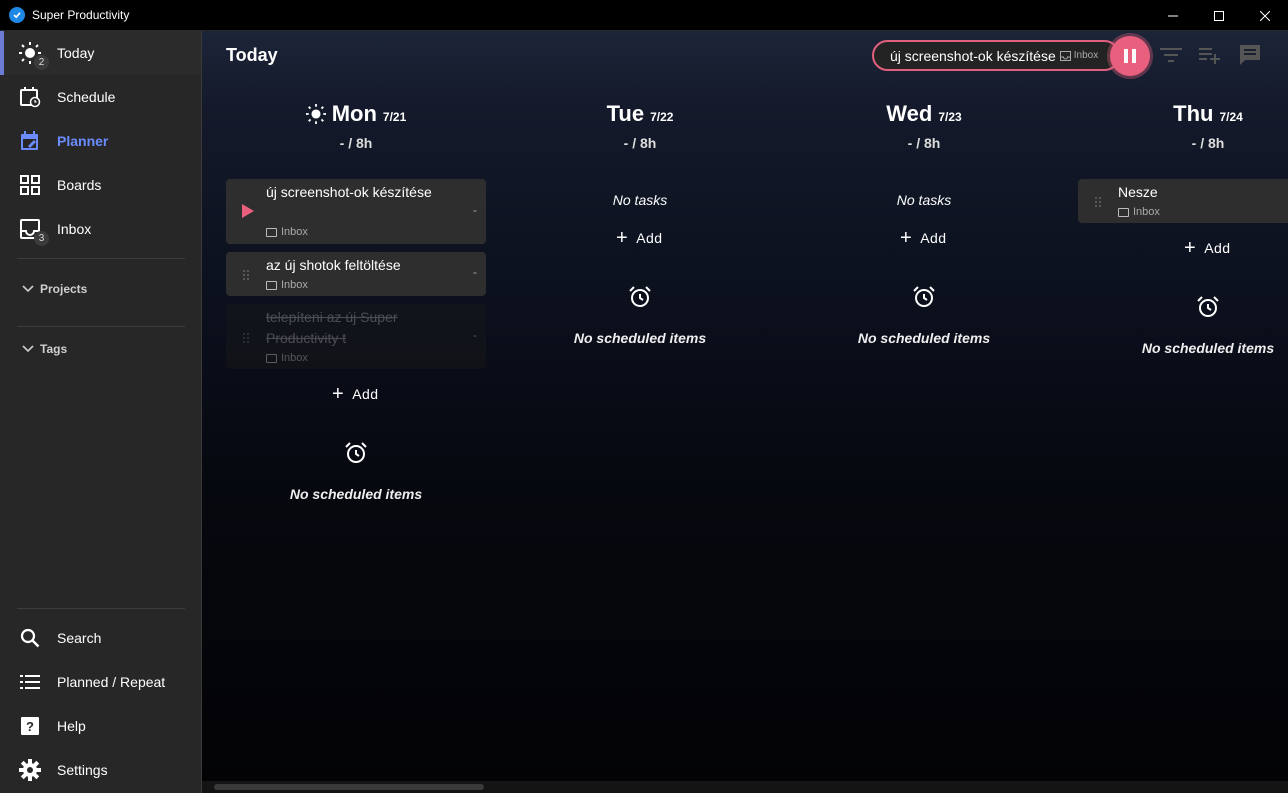 This screenshot has height=793, width=1288. I want to click on filter-button, so click(1171, 55).